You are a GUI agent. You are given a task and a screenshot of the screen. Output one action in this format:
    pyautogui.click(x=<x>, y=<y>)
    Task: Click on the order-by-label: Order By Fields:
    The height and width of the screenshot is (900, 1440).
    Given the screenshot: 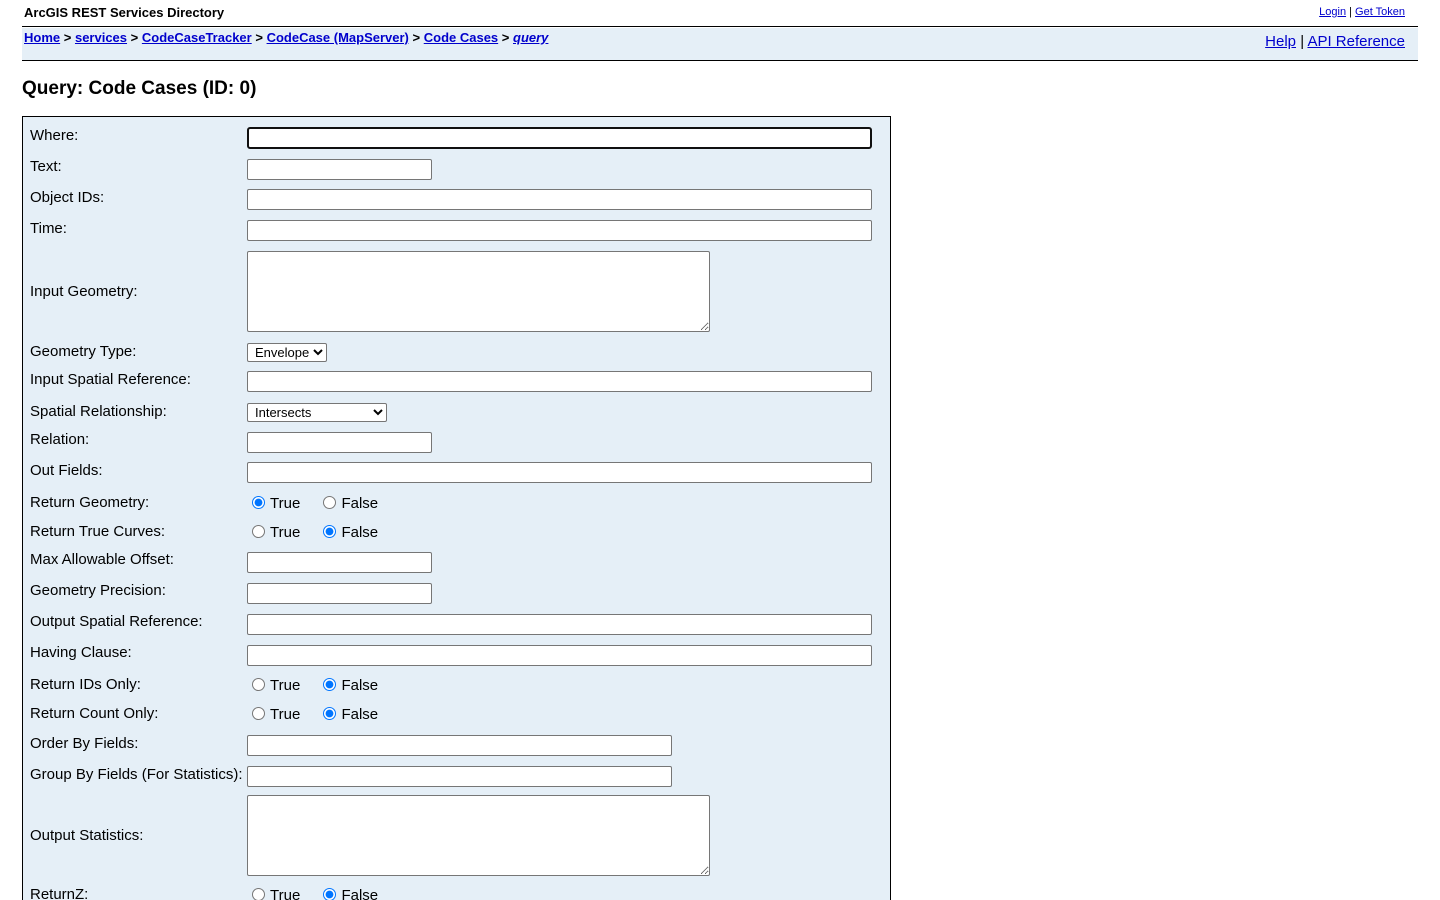 What is the action you would take?
    pyautogui.click(x=84, y=743)
    